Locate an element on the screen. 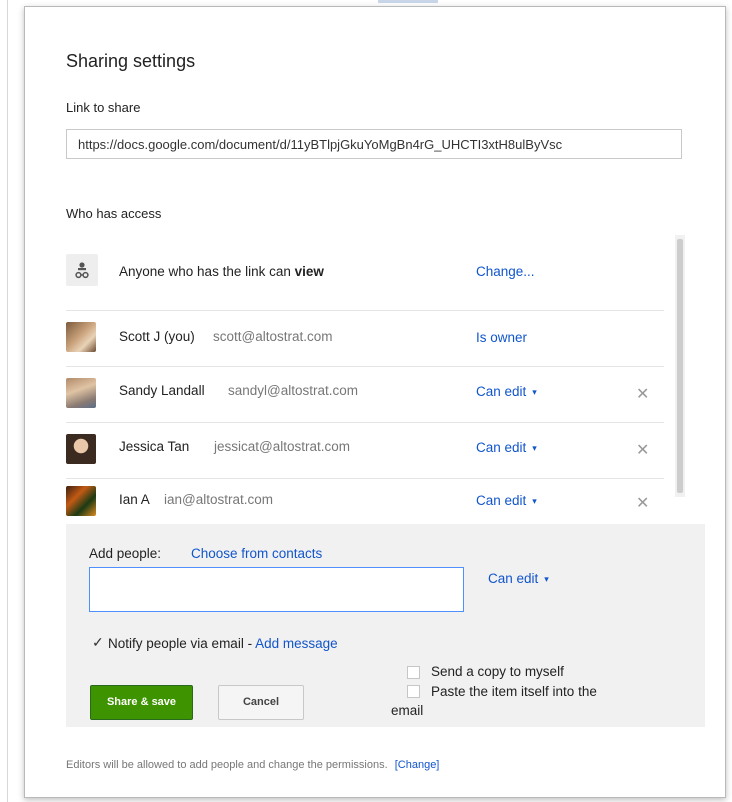 This screenshot has width=732, height=802. share-and-save-button: Share & save is located at coordinates (141, 702).